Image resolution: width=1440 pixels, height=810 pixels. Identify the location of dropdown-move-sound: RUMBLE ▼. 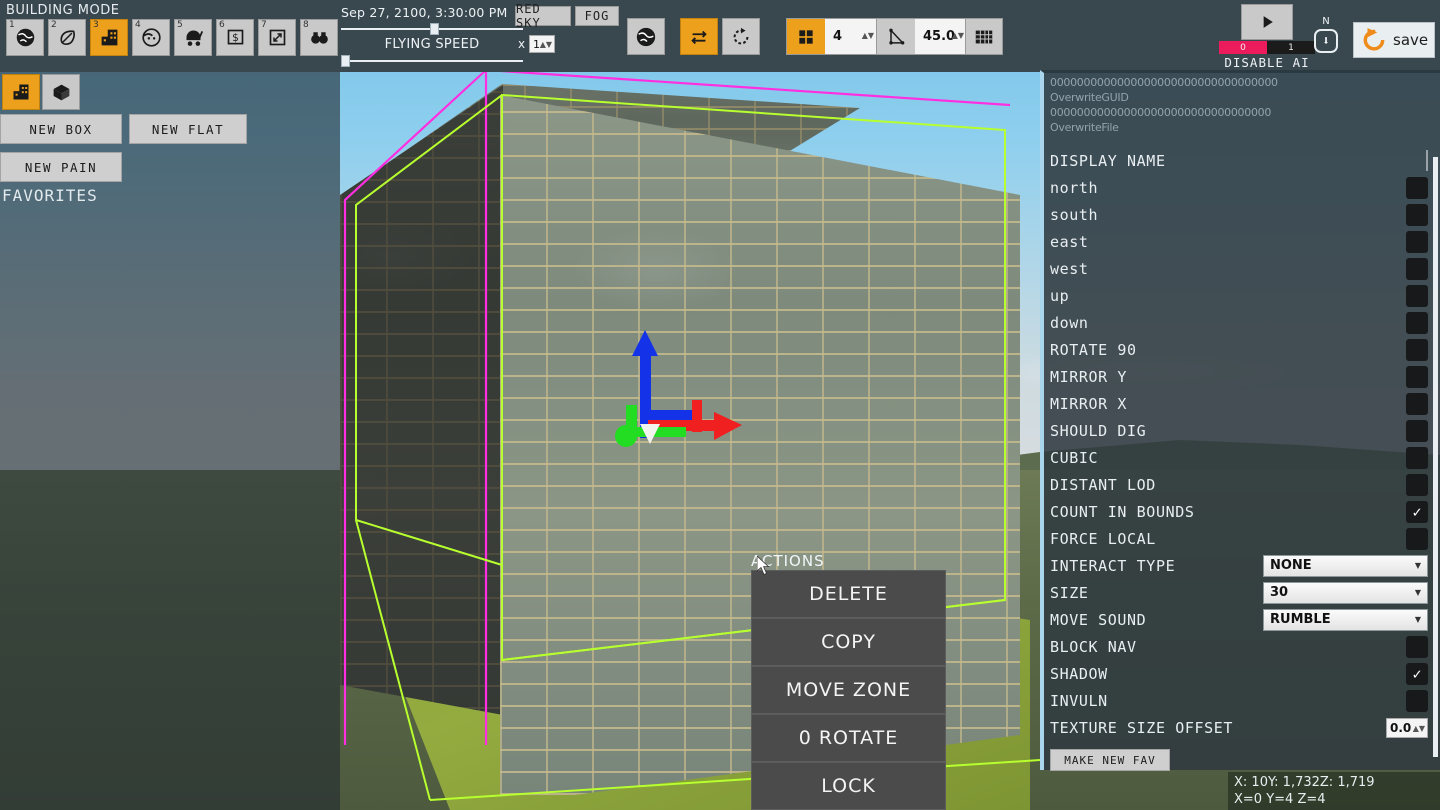
(1345, 619).